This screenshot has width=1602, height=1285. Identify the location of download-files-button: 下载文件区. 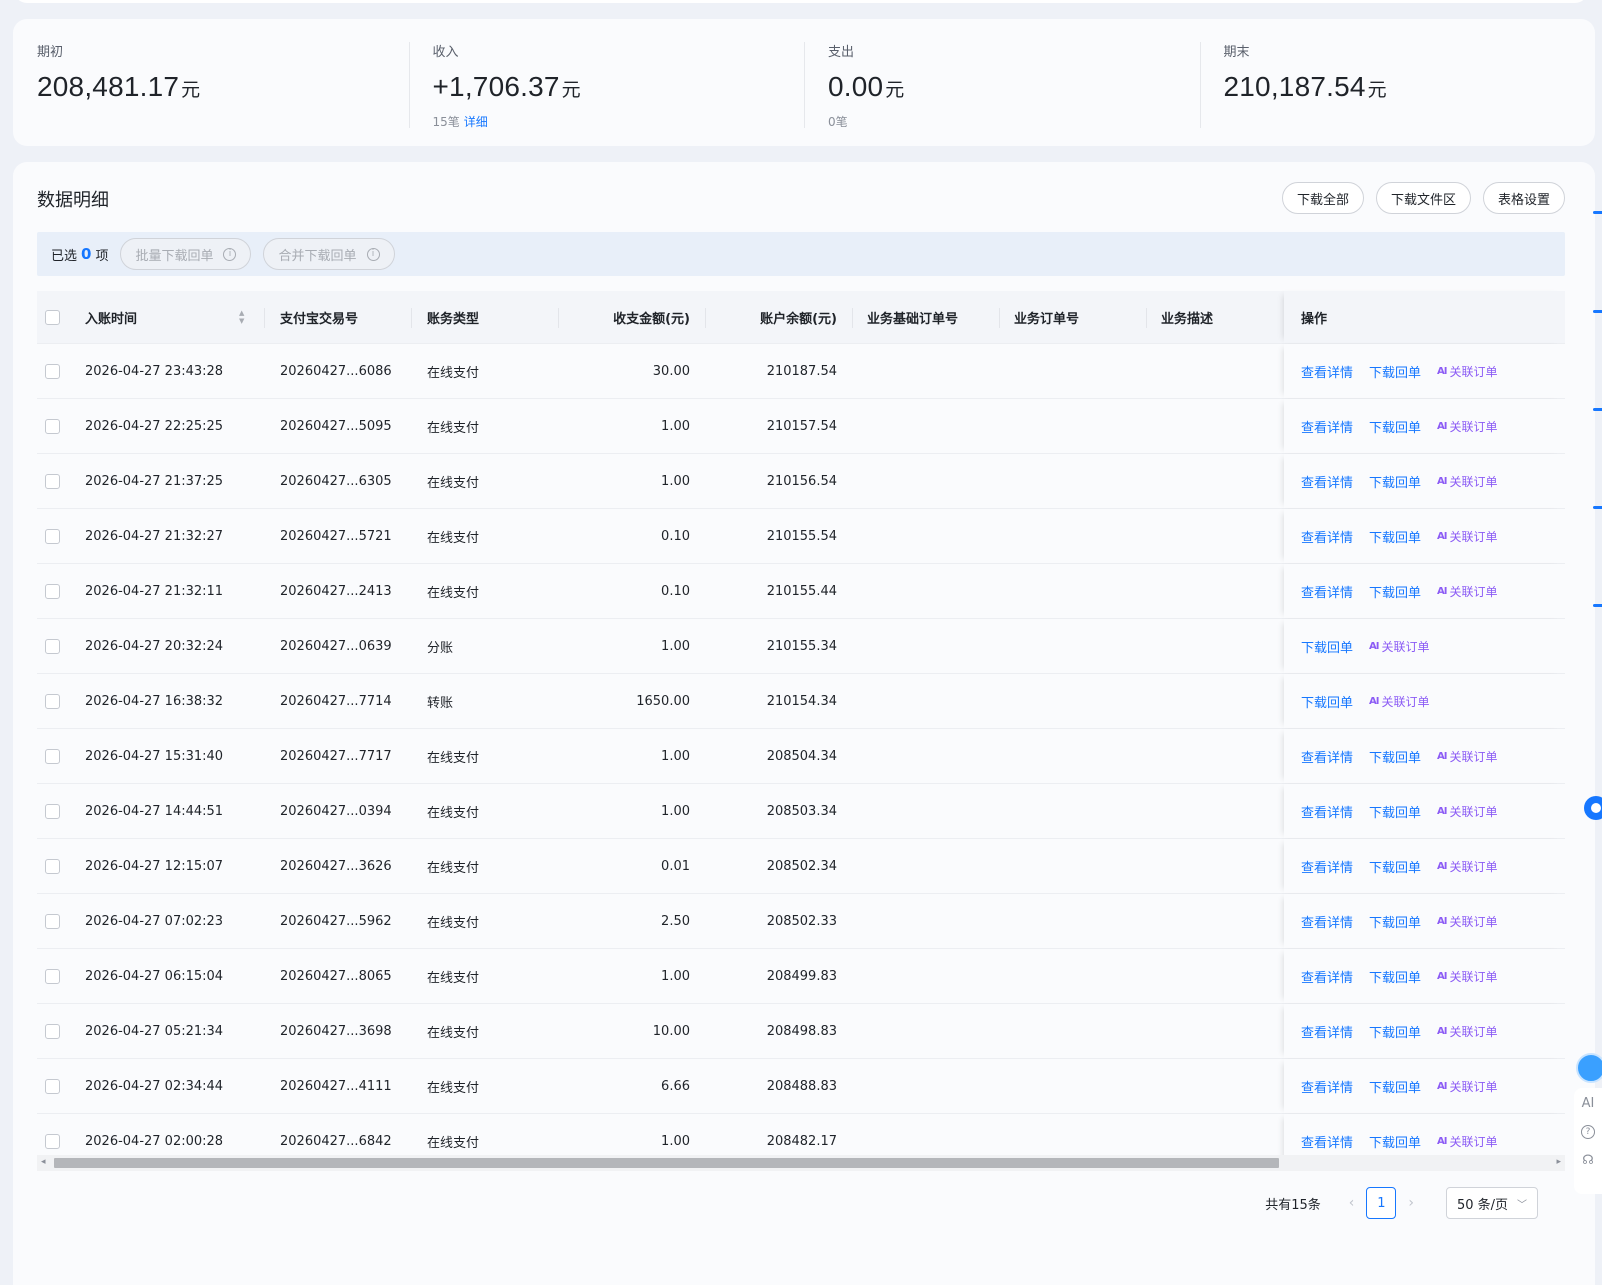
(1423, 198).